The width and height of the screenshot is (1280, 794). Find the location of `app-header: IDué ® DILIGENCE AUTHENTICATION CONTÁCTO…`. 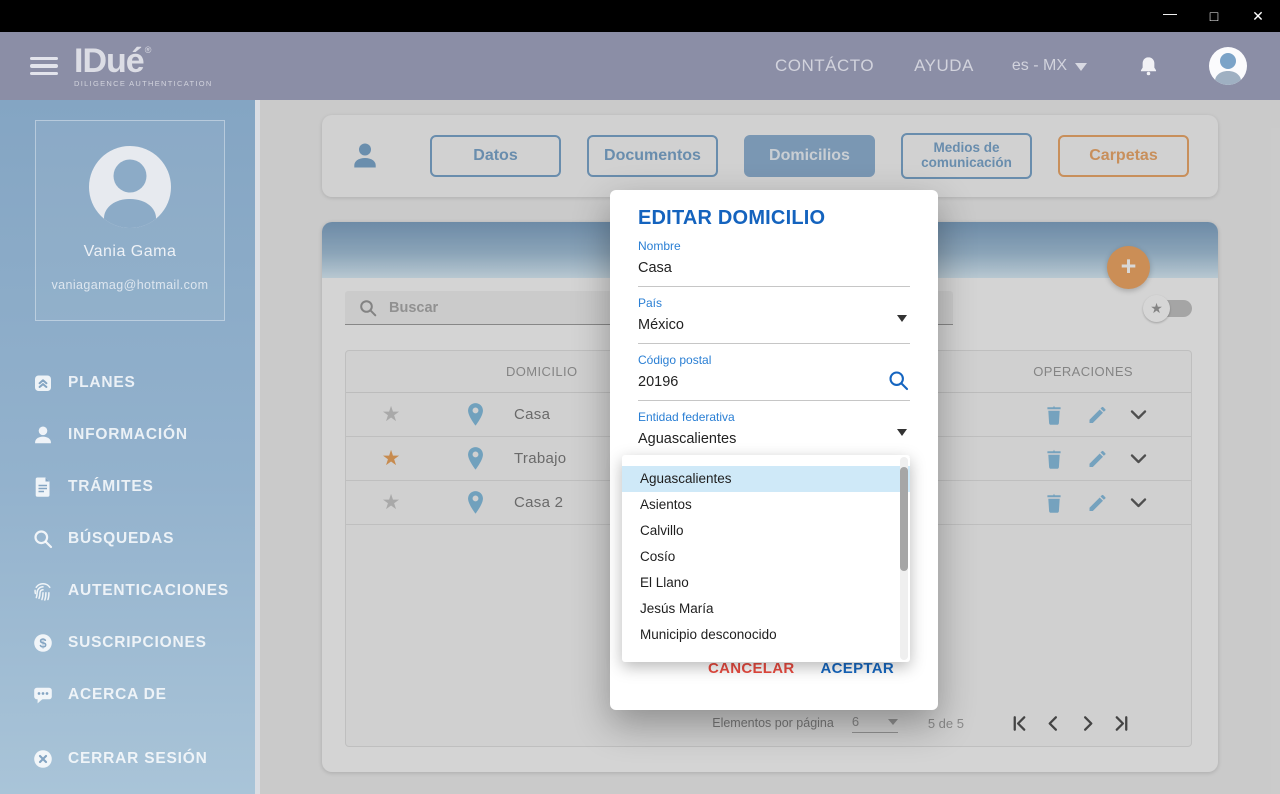

app-header: IDué ® DILIGENCE AUTHENTICATION CONTÁCTO… is located at coordinates (640, 66).